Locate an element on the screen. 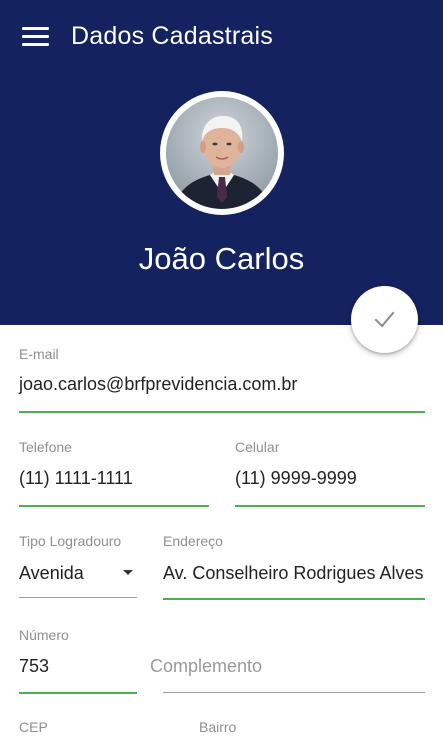 Image resolution: width=443 pixels, height=738 pixels. profile-name: João Carlos is located at coordinates (221, 258).